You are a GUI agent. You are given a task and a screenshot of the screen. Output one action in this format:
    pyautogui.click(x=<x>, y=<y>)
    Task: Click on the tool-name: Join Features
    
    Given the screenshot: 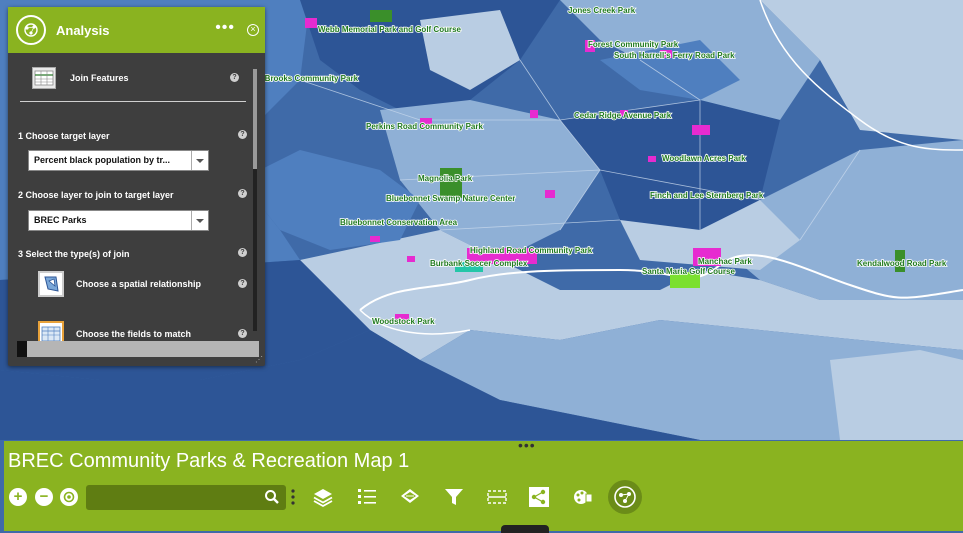 What is the action you would take?
    pyautogui.click(x=99, y=78)
    